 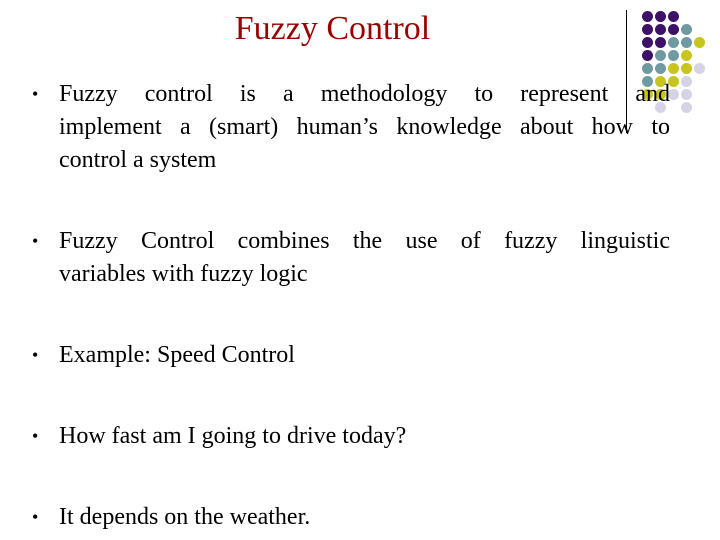 I want to click on bullet-item: • Example: Speed Control, so click(x=351, y=355).